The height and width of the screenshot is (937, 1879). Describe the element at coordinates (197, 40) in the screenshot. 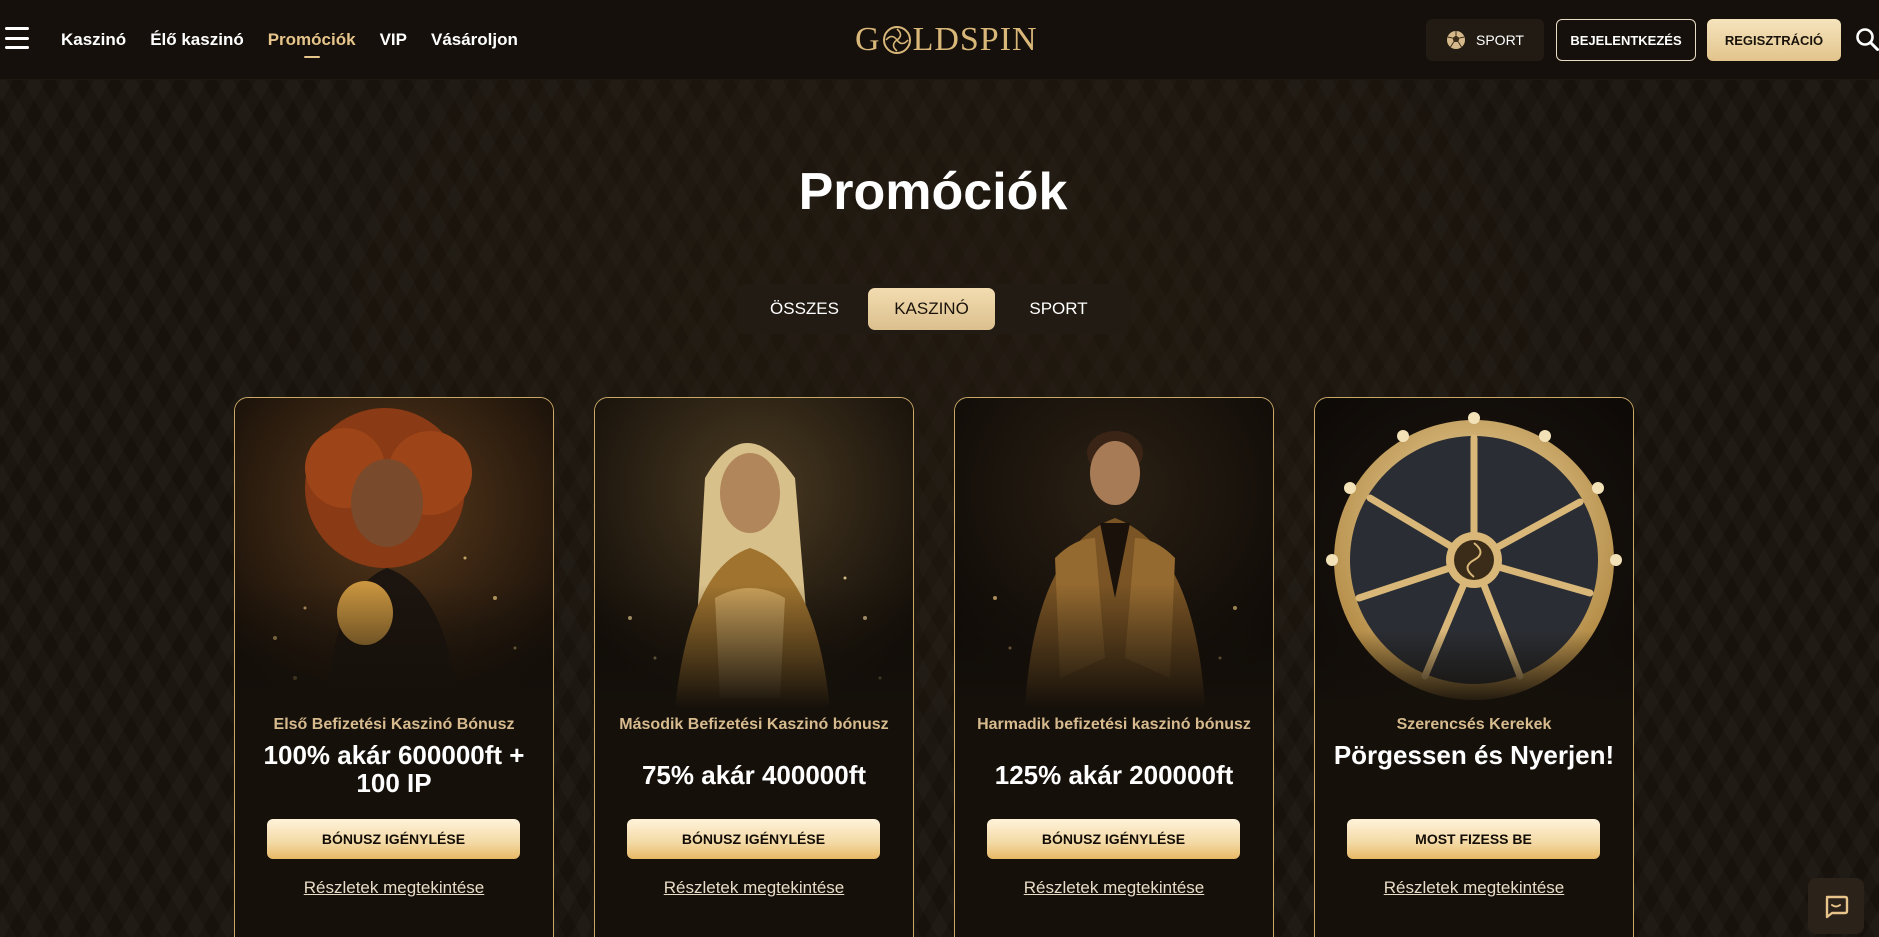

I see `nav-item-elo-kaszino: Élő kaszinó` at that location.